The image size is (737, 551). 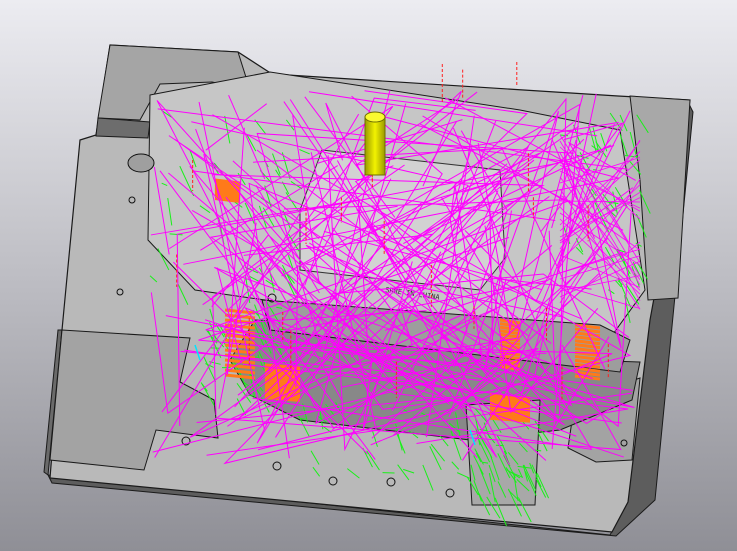 What do you see at coordinates (123, 128) in the screenshot?
I see `mold-left-ledge` at bounding box center [123, 128].